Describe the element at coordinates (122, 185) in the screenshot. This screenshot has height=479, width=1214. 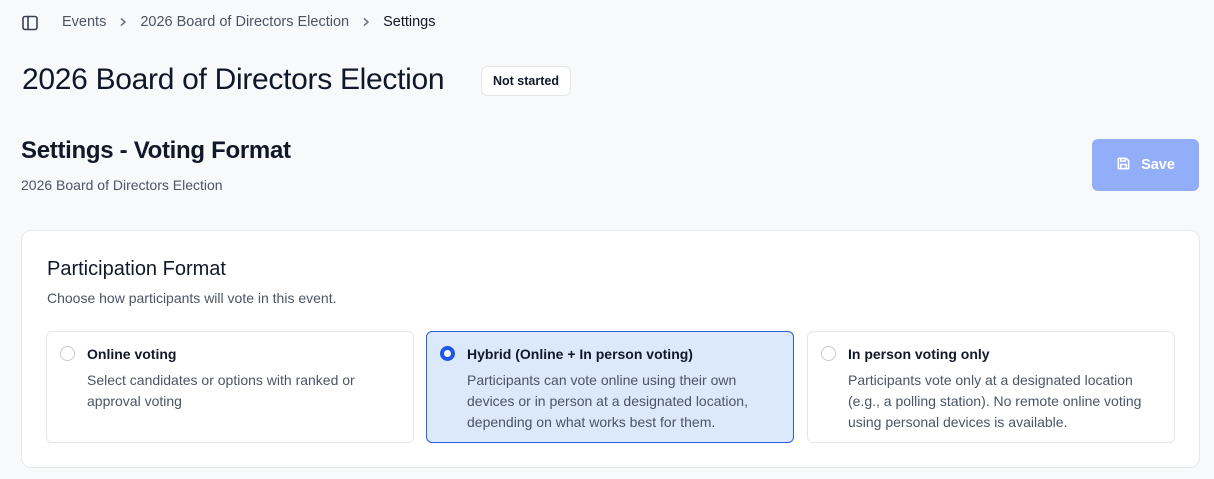
I see `section-subtitle: 2026 Board of Directors Election` at that location.